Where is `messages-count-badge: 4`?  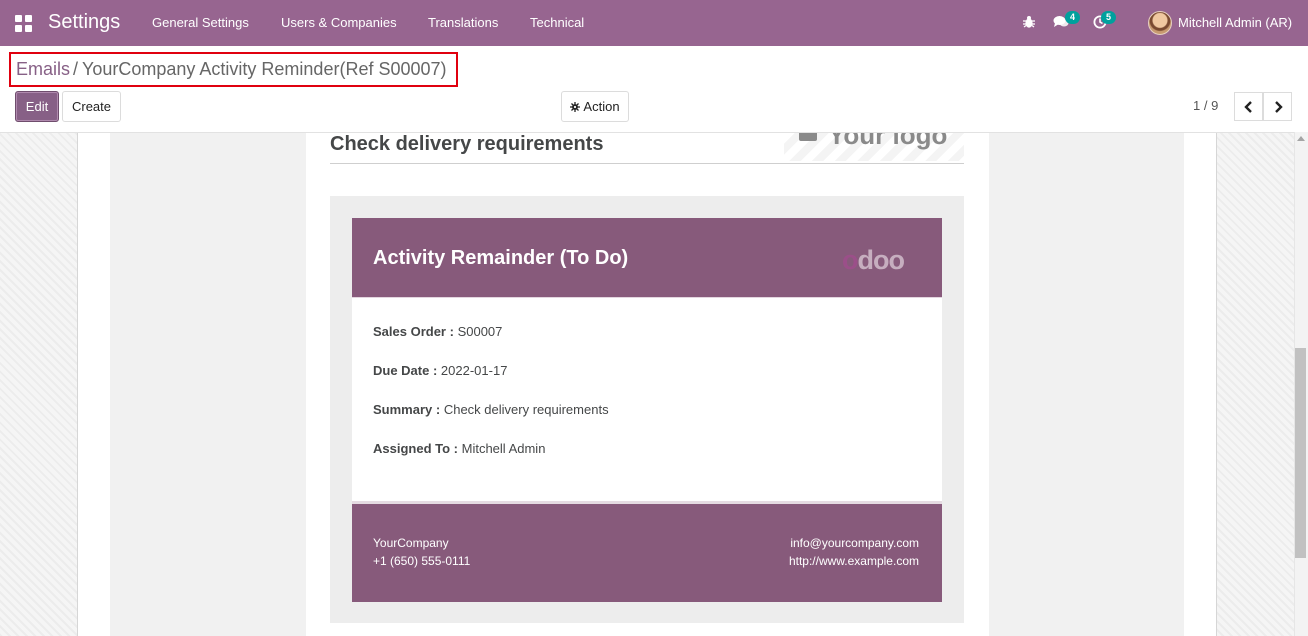
messages-count-badge: 4 is located at coordinates (1072, 17).